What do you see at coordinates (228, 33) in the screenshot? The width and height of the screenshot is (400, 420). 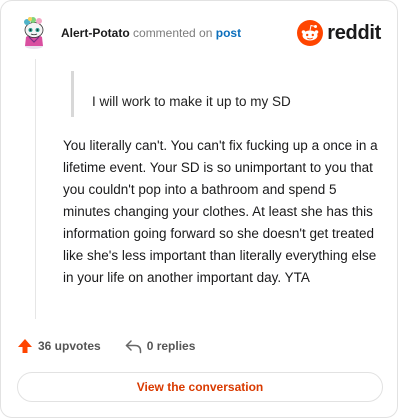 I see `post-link: post` at bounding box center [228, 33].